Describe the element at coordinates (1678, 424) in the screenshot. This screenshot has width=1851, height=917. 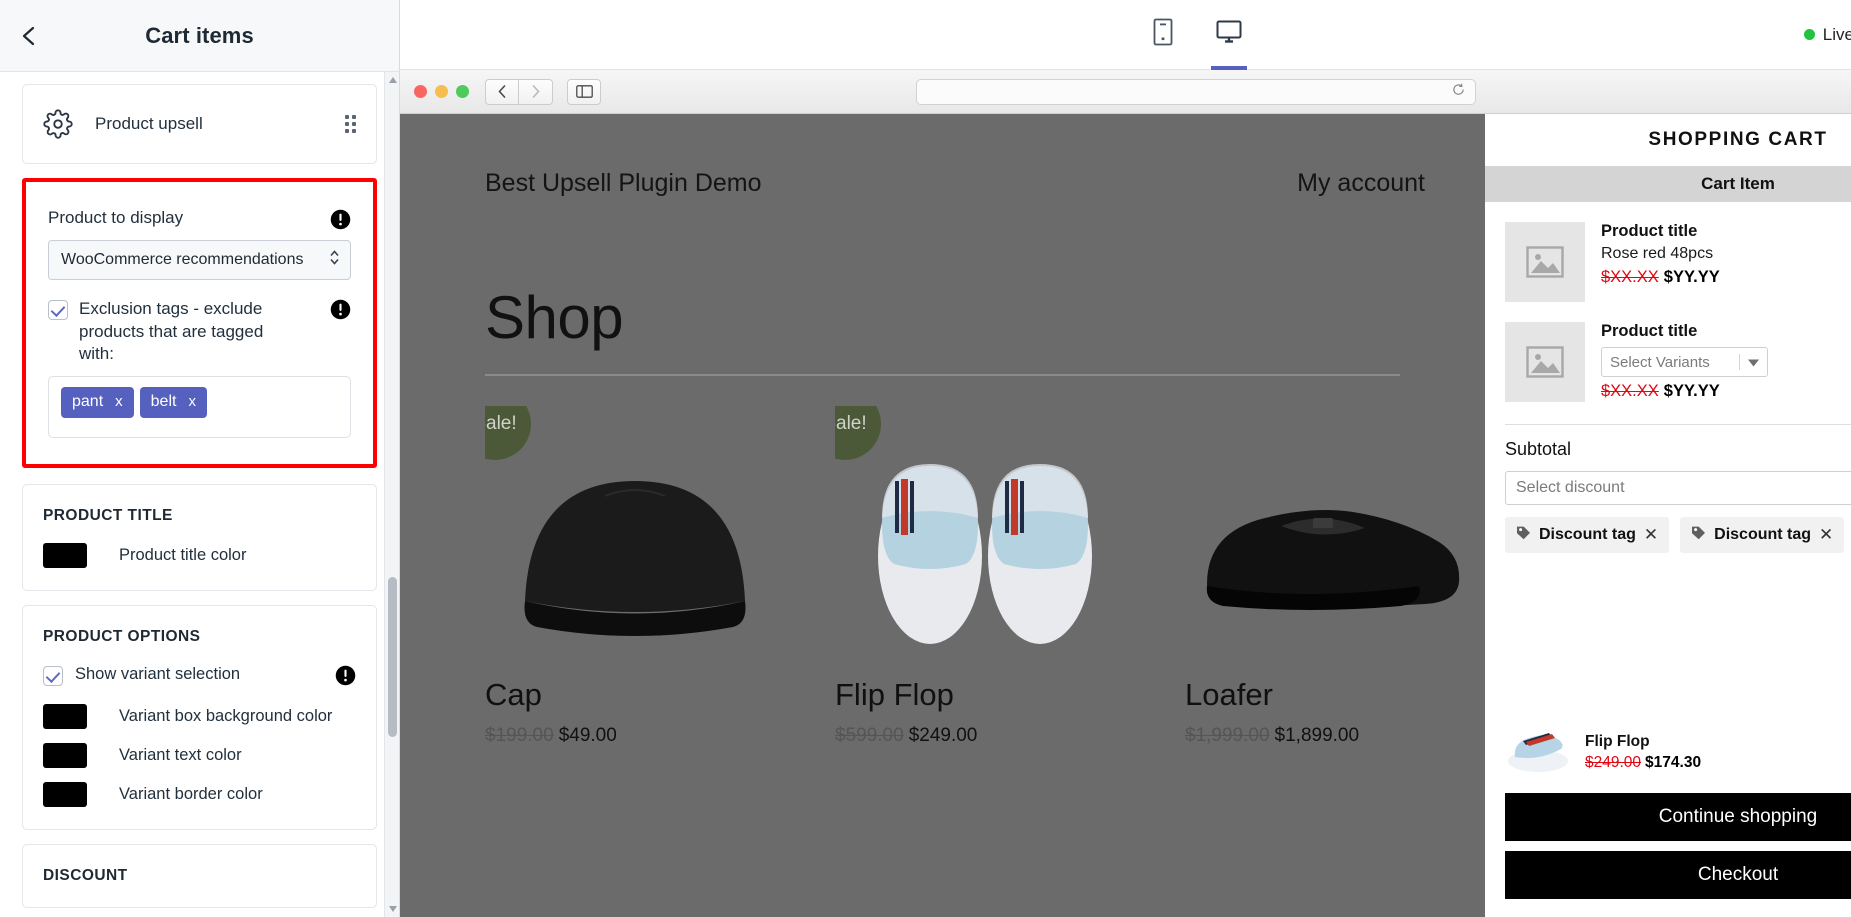
I see `cart-divider` at that location.